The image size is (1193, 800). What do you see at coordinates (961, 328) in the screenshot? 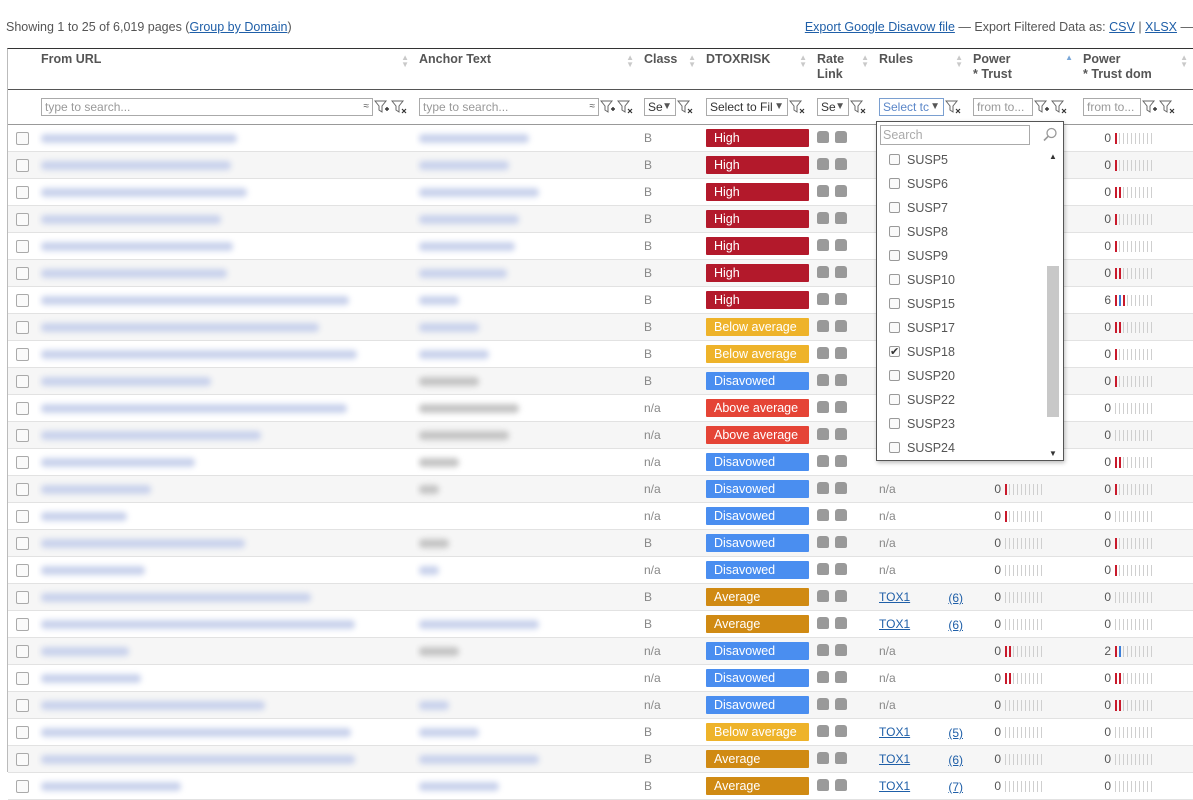
I see `rules-option: SUSP17` at bounding box center [961, 328].